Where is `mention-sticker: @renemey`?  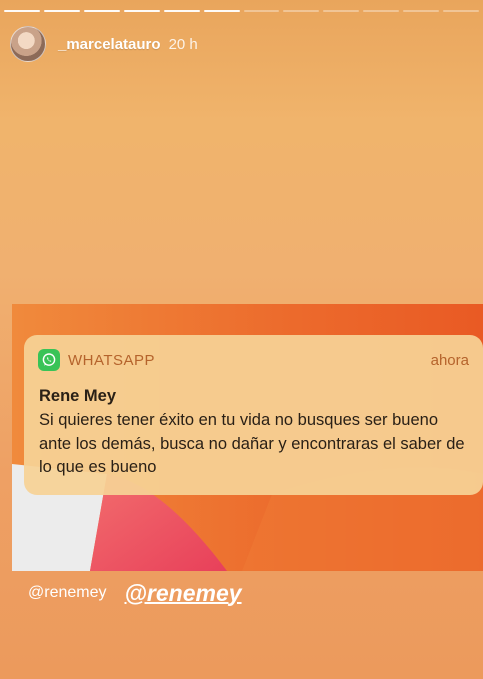 mention-sticker: @renemey is located at coordinates (183, 593).